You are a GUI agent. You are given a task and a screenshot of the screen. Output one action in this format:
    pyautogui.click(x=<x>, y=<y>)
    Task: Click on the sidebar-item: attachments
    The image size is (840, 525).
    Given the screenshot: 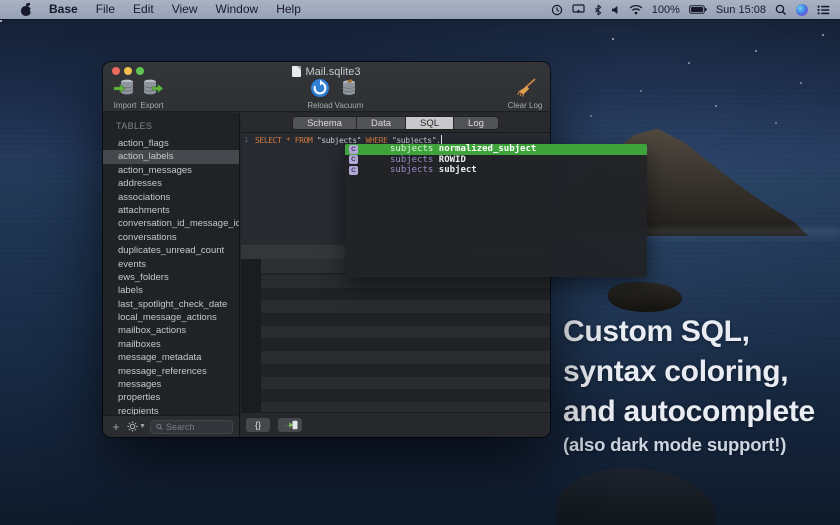 What is the action you would take?
    pyautogui.click(x=171, y=210)
    